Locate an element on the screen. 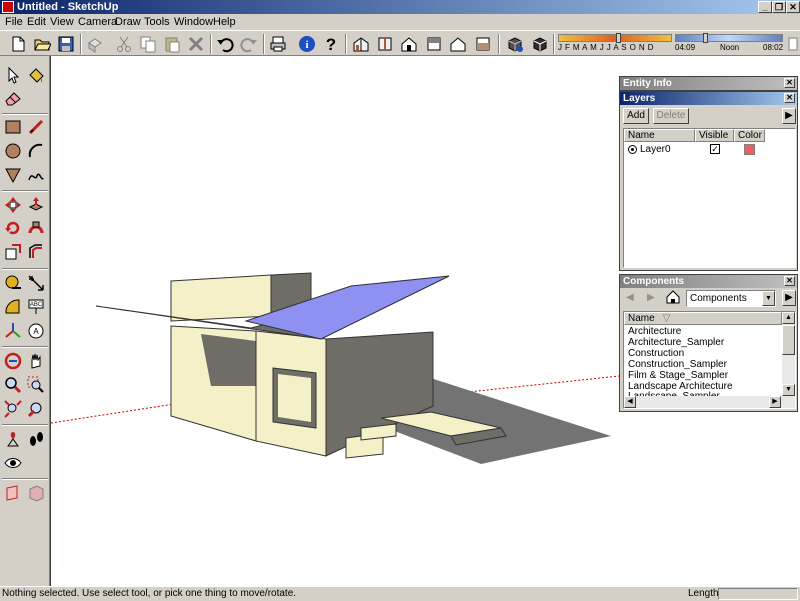  menu-view: View is located at coordinates (62, 22).